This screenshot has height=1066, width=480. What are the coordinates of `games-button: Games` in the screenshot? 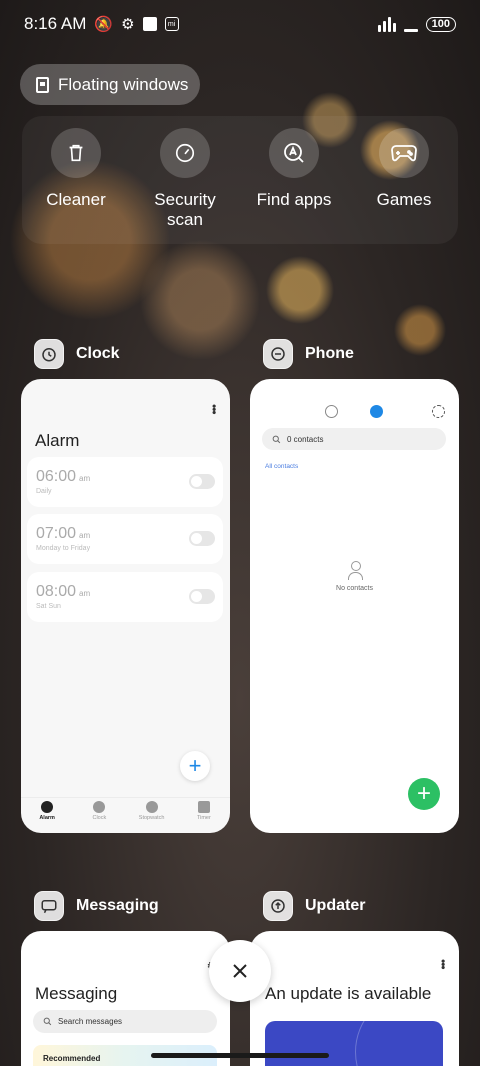 It's located at (404, 169).